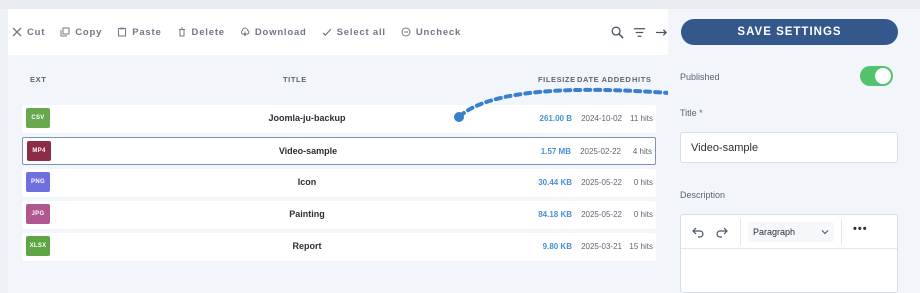  Describe the element at coordinates (438, 32) in the screenshot. I see `uncheck-label: Uncheck` at that location.